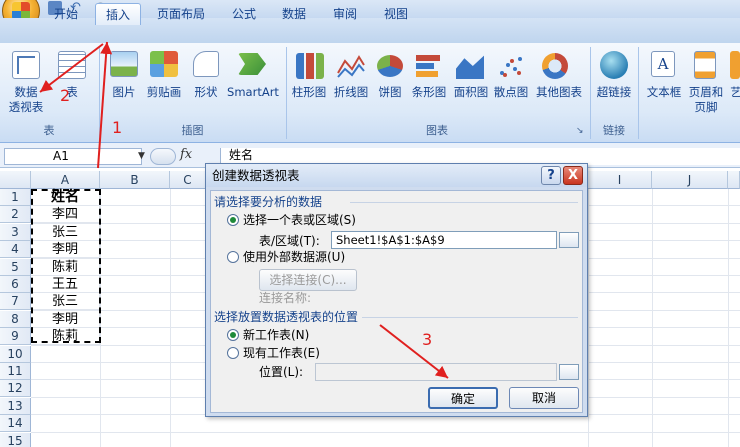 Image resolution: width=740 pixels, height=447 pixels. What do you see at coordinates (65, 95) in the screenshot?
I see `annotation-step-2: 2` at bounding box center [65, 95].